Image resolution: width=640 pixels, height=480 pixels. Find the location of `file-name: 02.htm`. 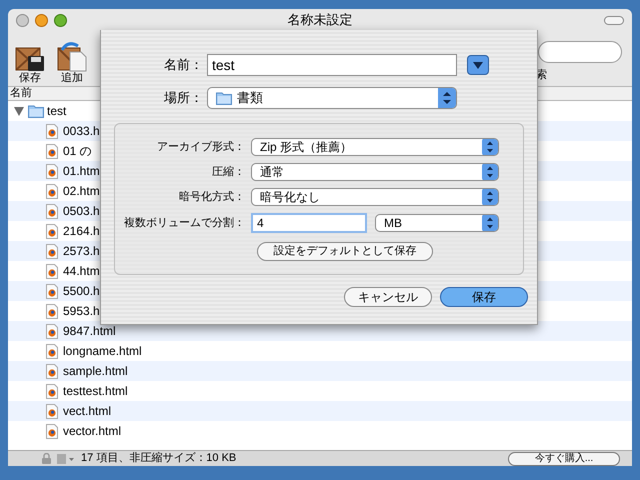

file-name: 02.htm is located at coordinates (81, 191).